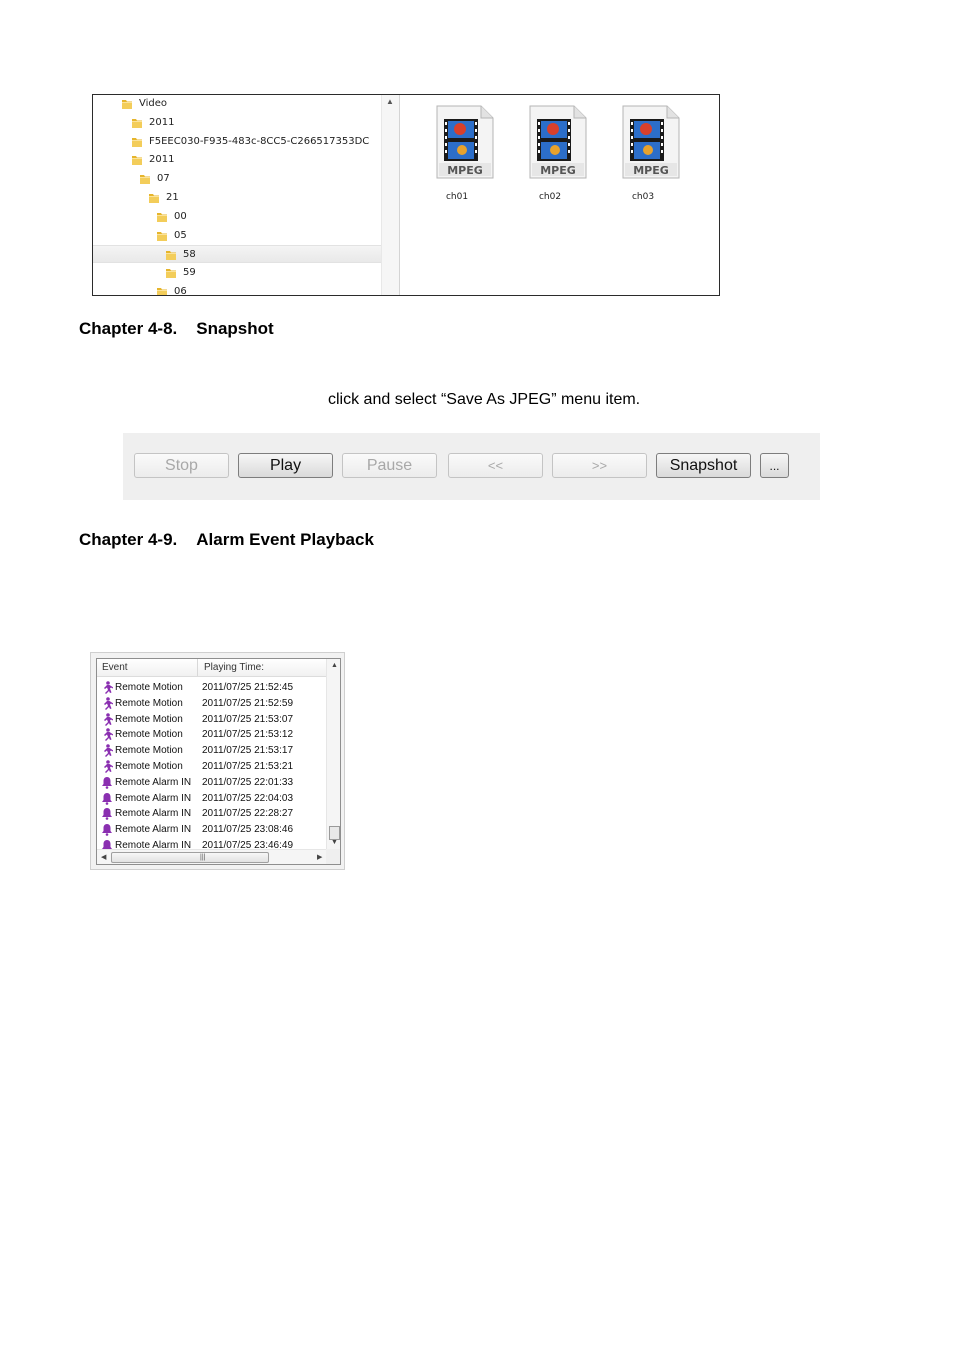 The height and width of the screenshot is (1348, 954). Describe the element at coordinates (248, 719) in the screenshot. I see `event-time: 2011/07/25 21:53:07` at that location.